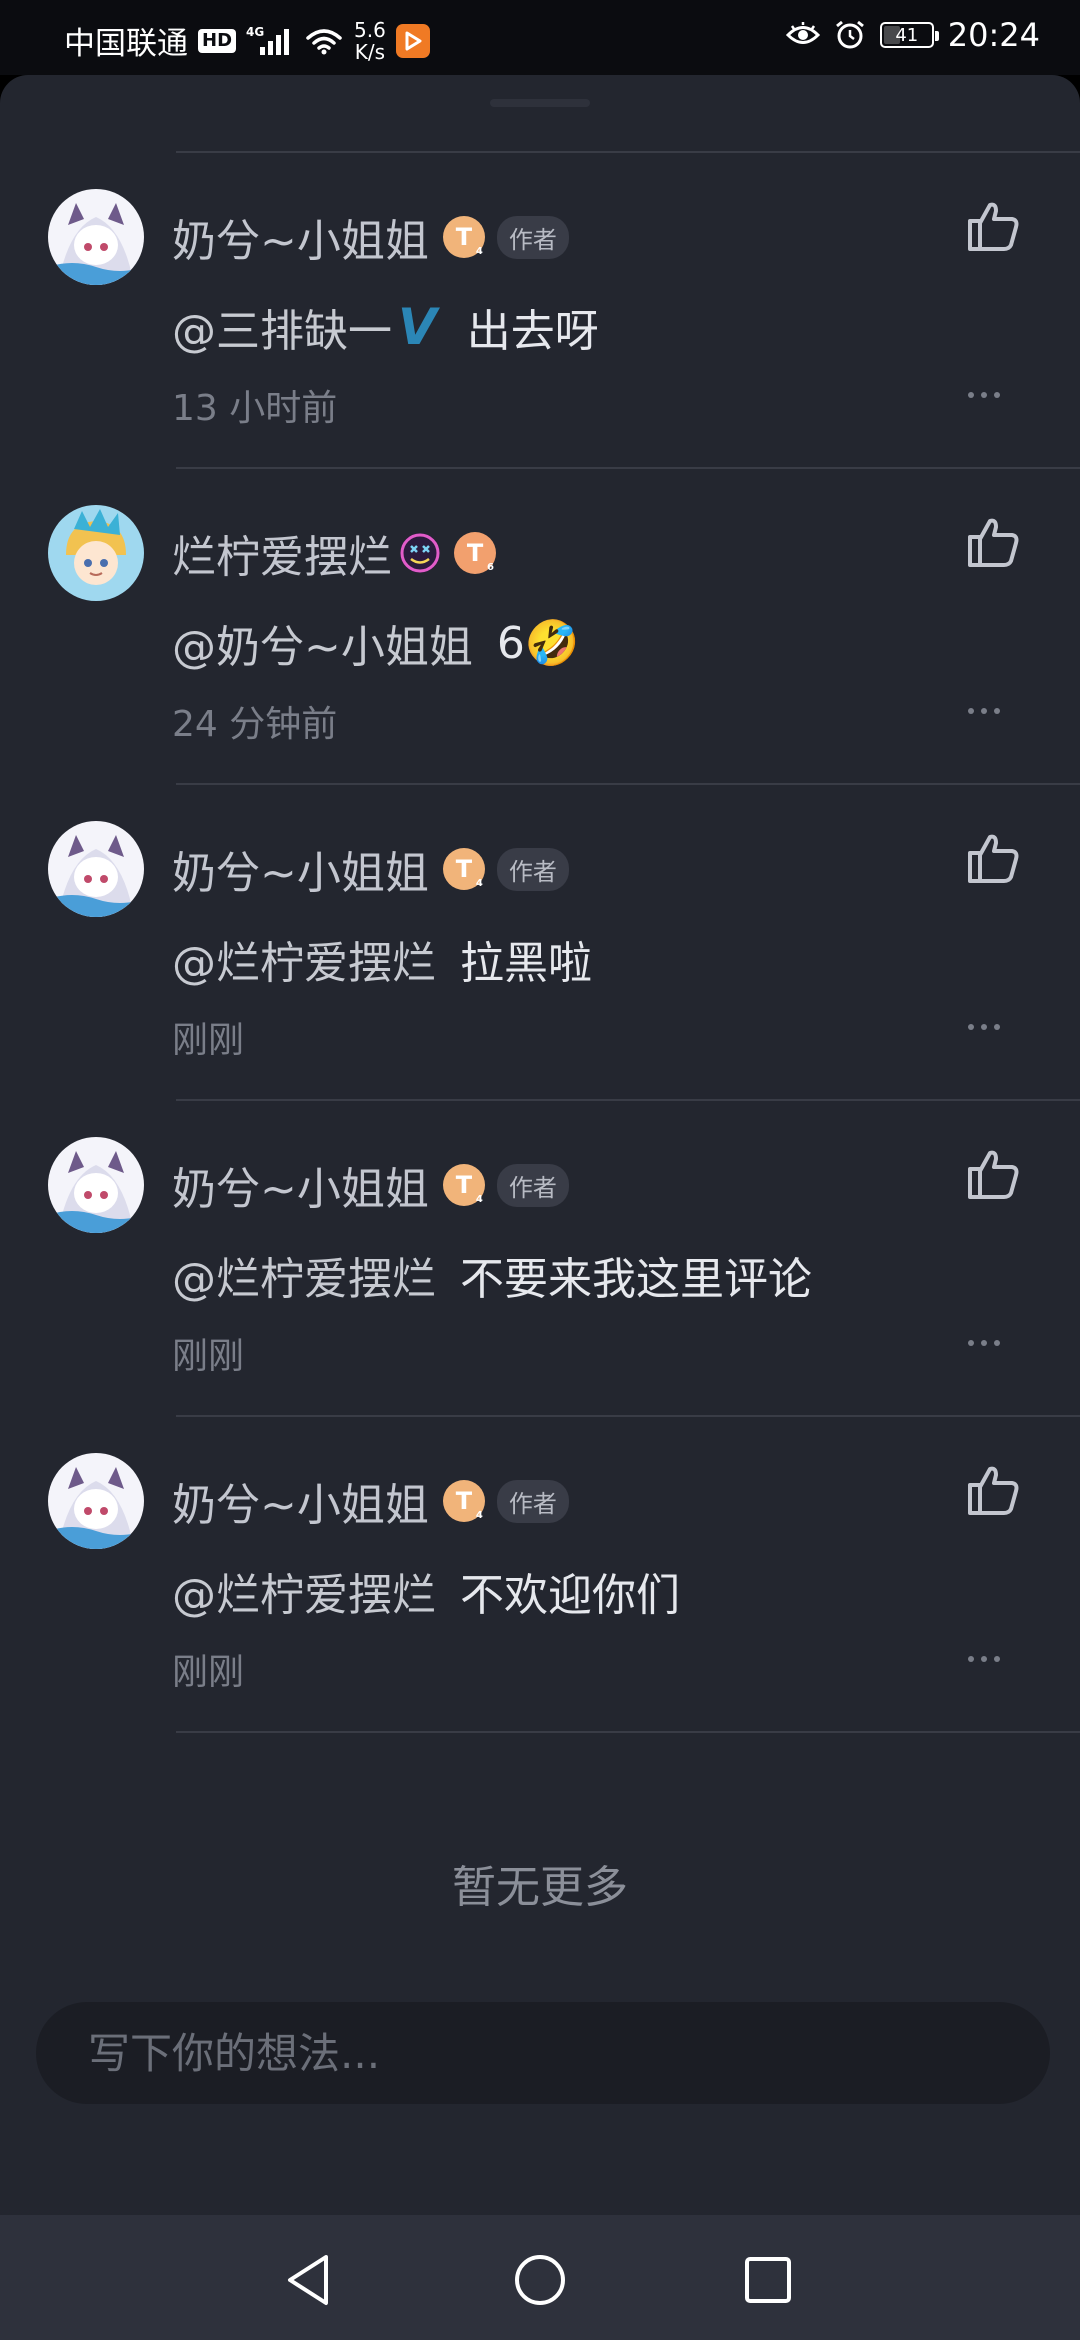 The height and width of the screenshot is (2340, 1080). I want to click on comment-time: 24 分钟前, so click(255, 724).